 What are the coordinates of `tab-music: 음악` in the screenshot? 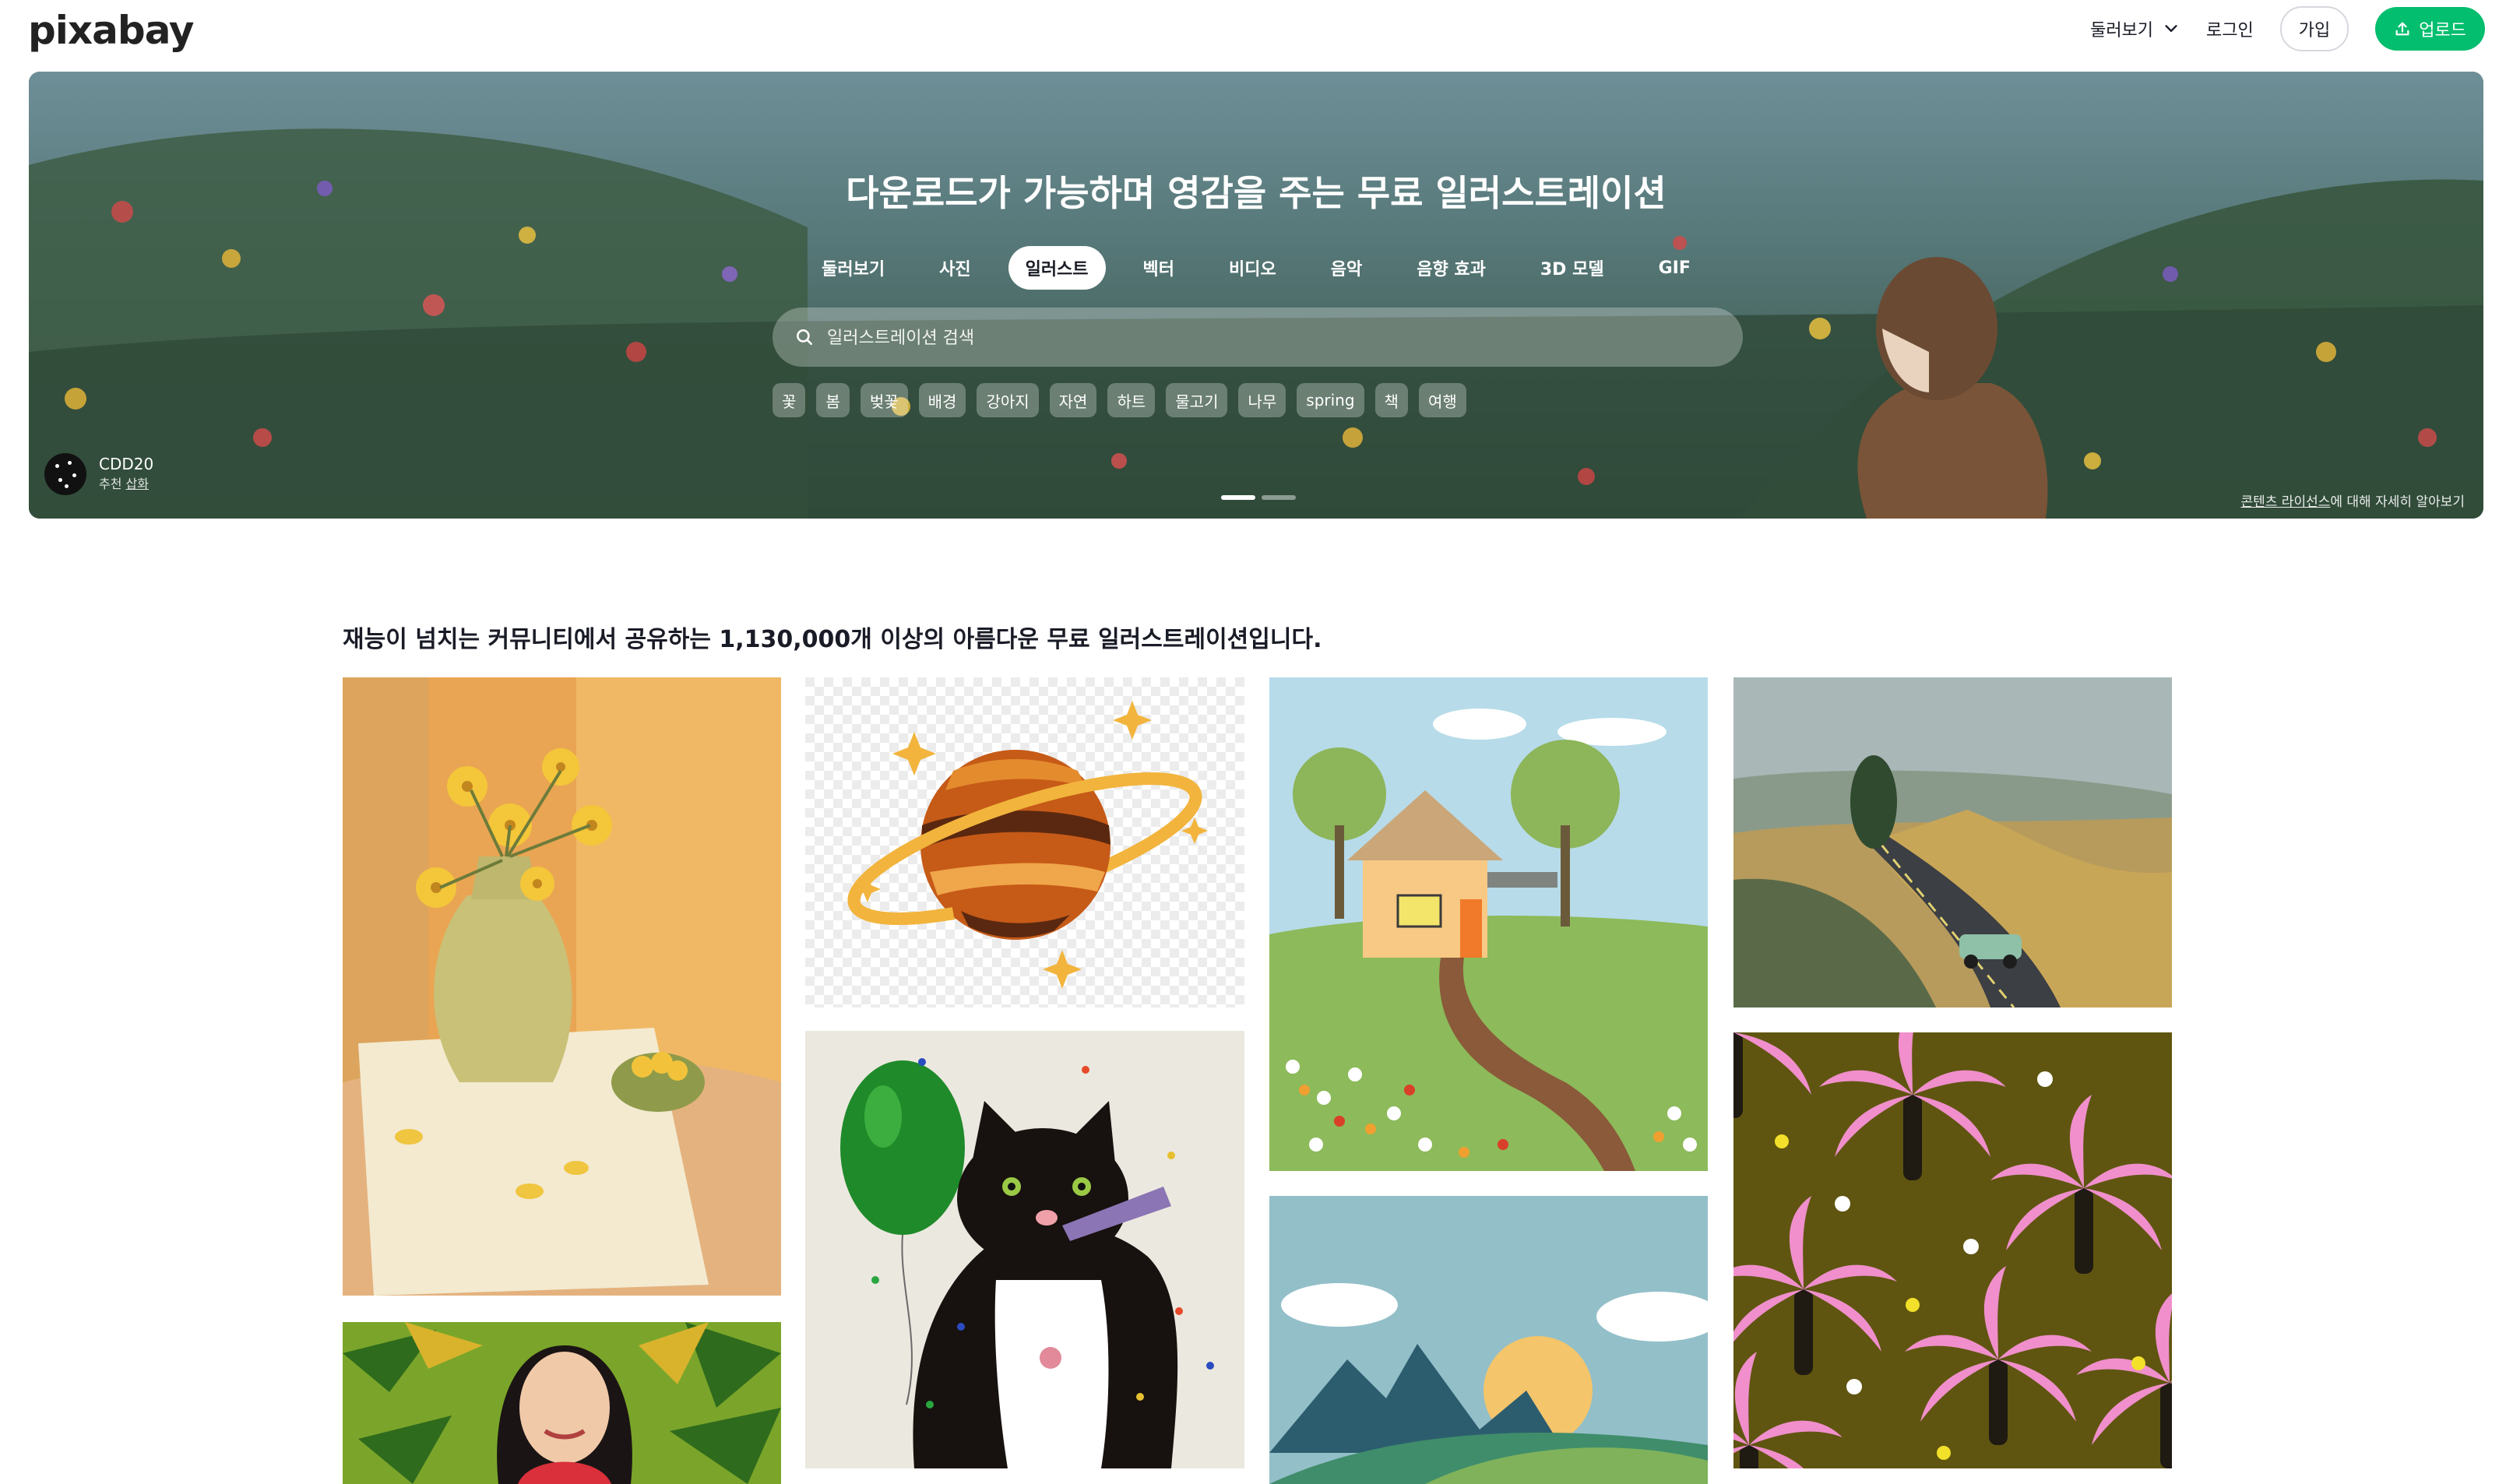 It's located at (1346, 268).